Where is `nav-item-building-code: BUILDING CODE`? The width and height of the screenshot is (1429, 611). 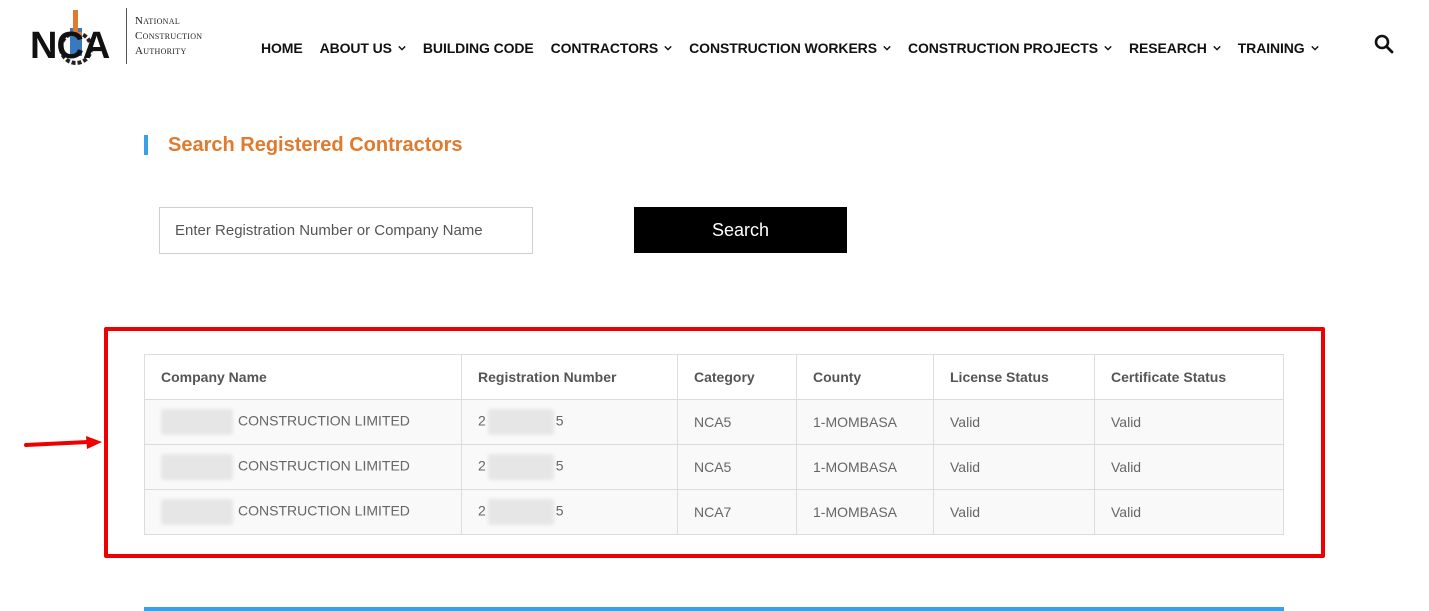 nav-item-building-code: BUILDING CODE is located at coordinates (478, 48).